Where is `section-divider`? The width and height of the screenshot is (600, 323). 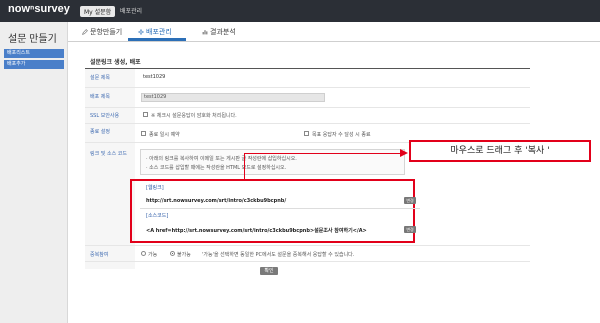 section-divider is located at coordinates (307, 68).